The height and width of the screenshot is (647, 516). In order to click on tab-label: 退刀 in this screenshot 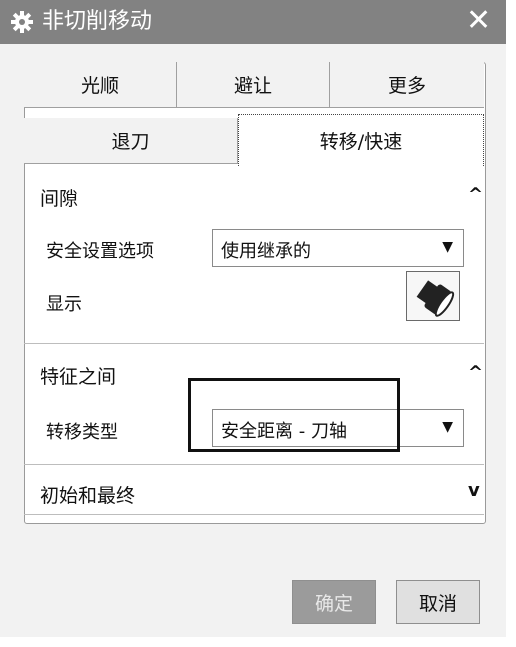, I will do `click(130, 142)`.